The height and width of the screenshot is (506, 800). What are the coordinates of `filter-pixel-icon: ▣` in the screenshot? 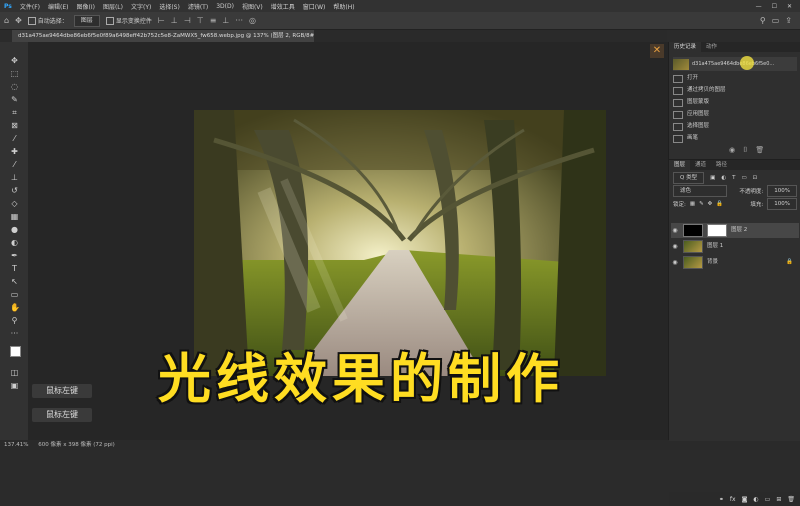 It's located at (712, 178).